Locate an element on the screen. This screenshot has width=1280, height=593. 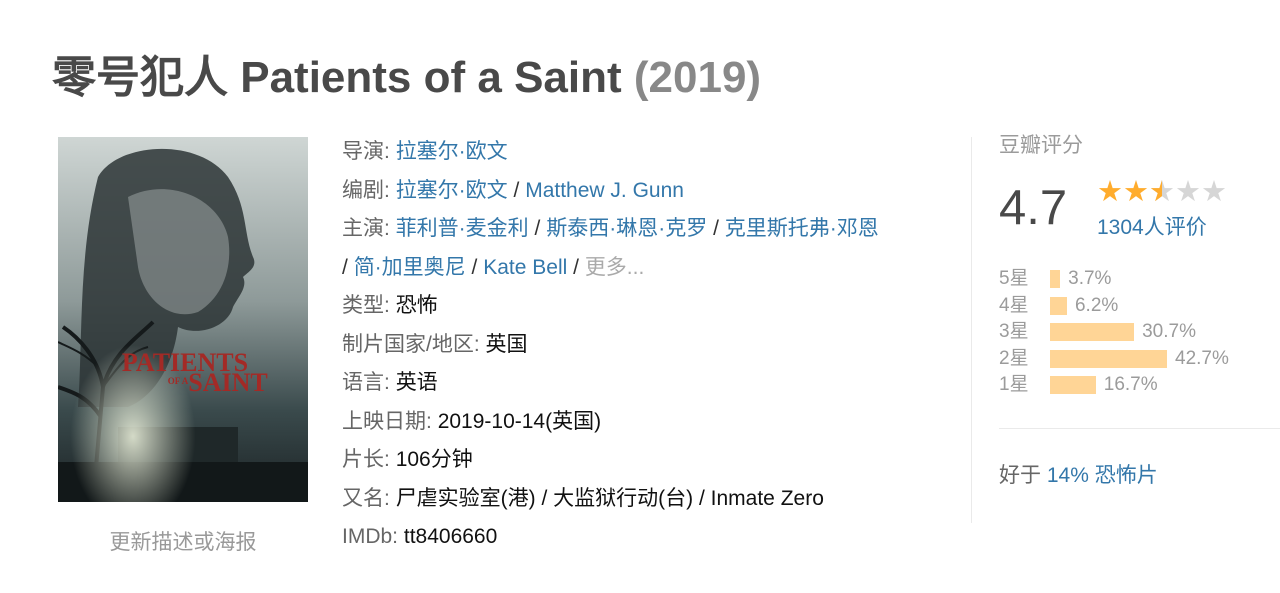
cast-row: 主演: 菲利普·麦金利 / 斯泰西·琳恩·克罗 / 克里斯托弗·邓恩 is located at coordinates (652, 229).